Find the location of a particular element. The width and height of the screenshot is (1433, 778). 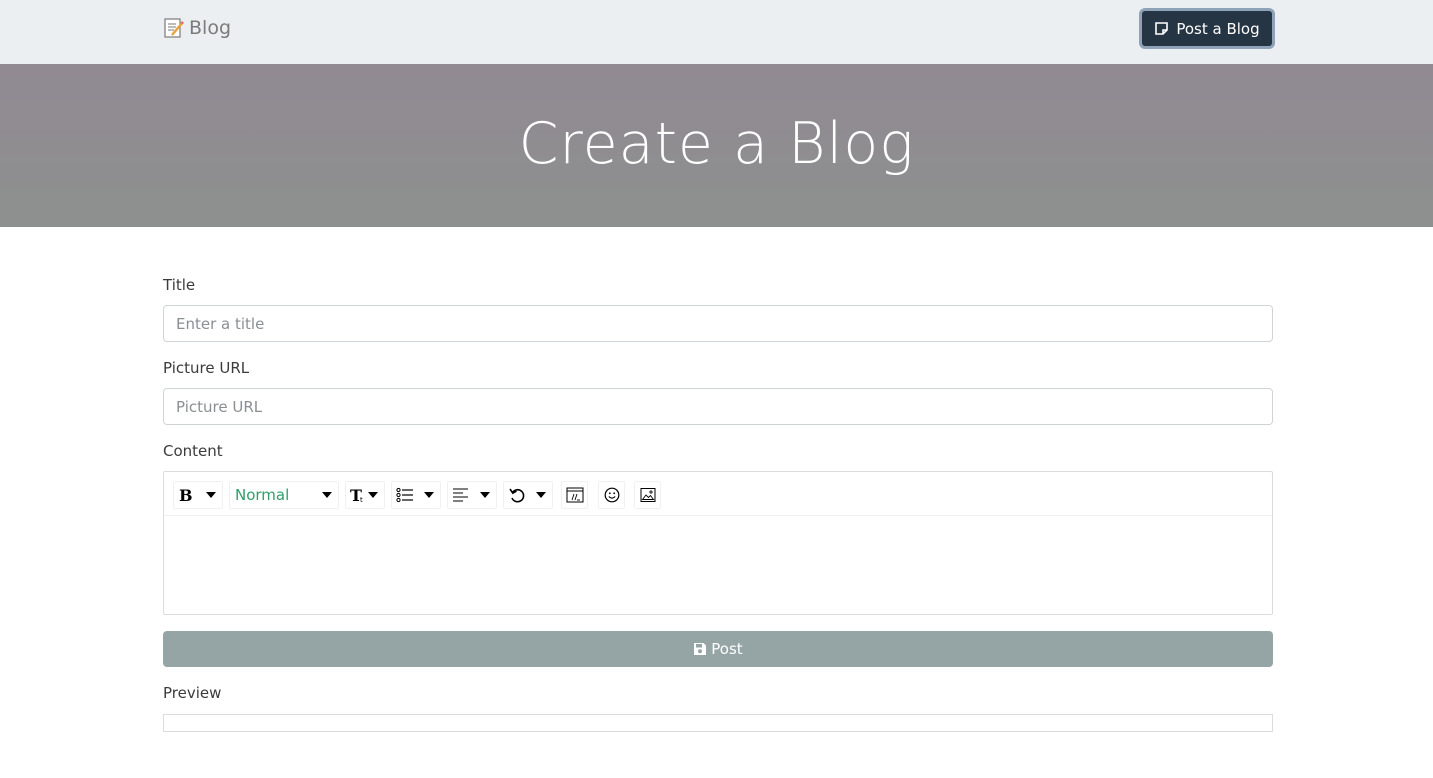

list-icon is located at coordinates (404, 495).